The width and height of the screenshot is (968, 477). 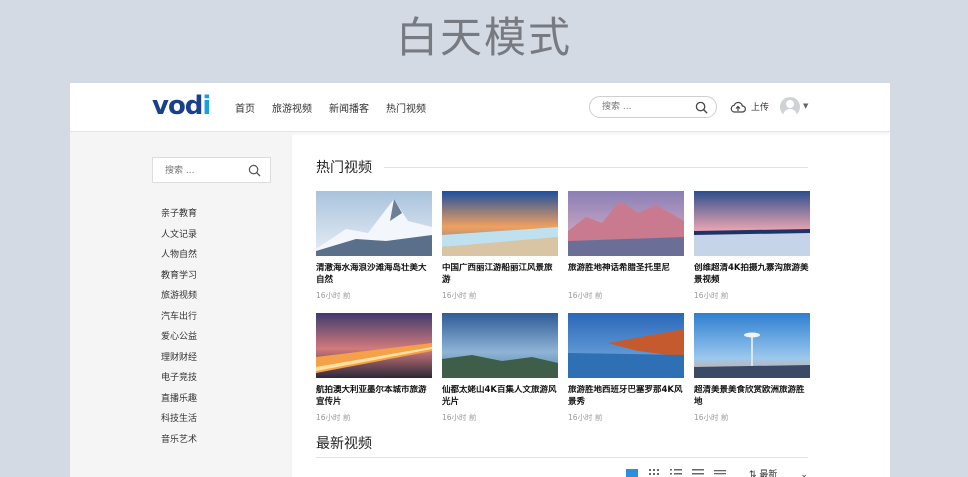 What do you see at coordinates (292, 107) in the screenshot?
I see `nav-item-travel: 旅游视频` at bounding box center [292, 107].